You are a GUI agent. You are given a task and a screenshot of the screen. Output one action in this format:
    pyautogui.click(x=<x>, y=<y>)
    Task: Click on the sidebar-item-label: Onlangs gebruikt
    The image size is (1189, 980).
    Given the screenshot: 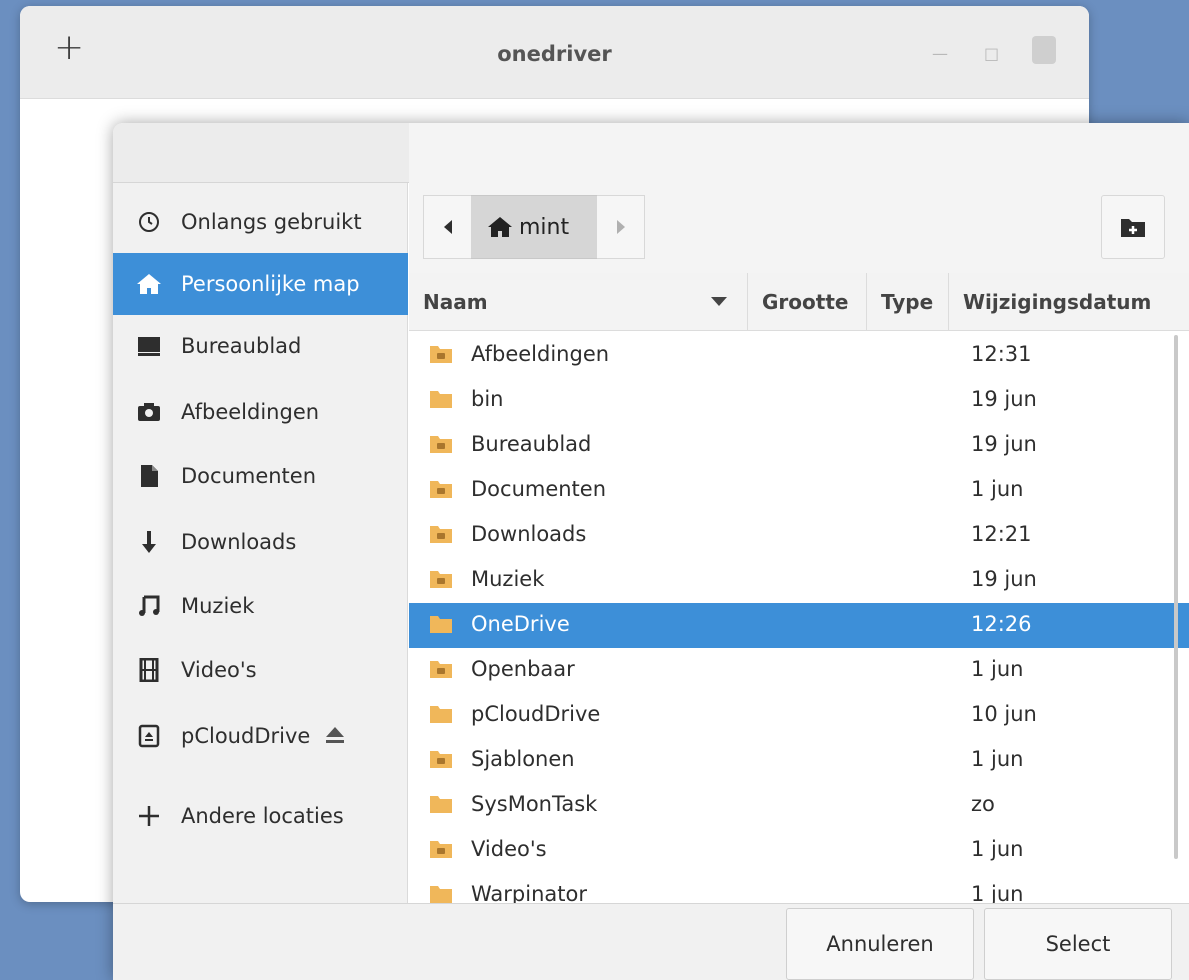 What is the action you would take?
    pyautogui.click(x=271, y=222)
    